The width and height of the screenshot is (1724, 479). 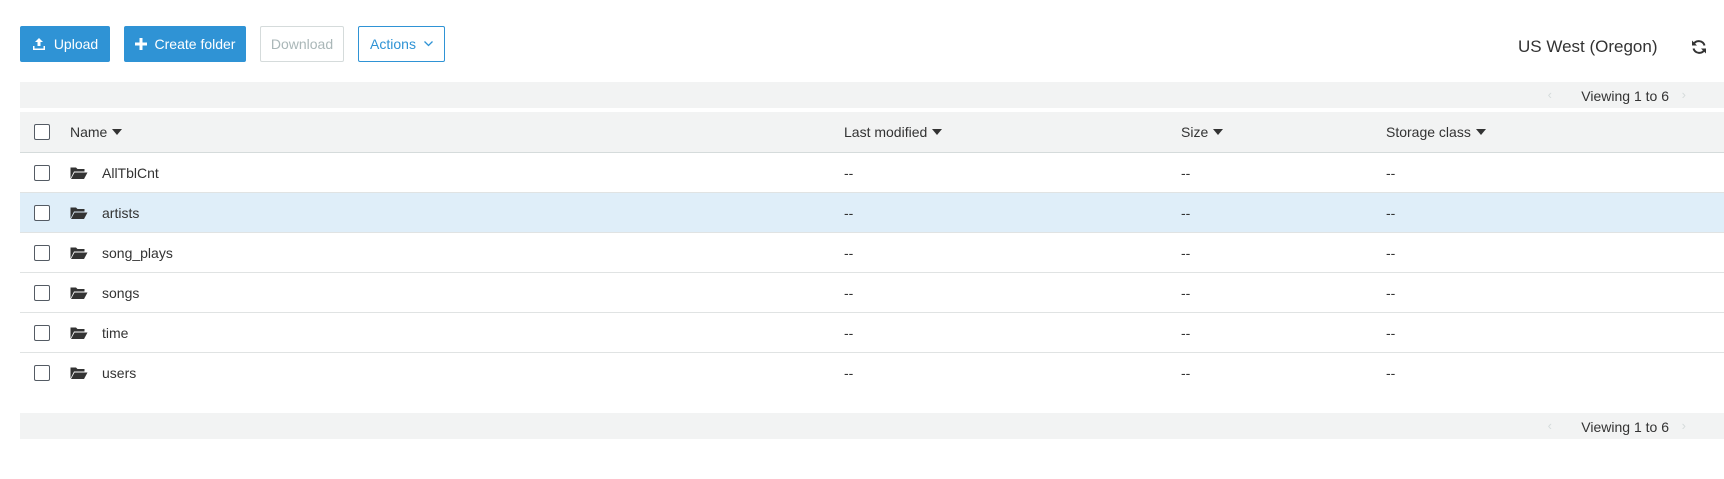 I want to click on table-row: AllTblCnt -- -- --, so click(x=872, y=173).